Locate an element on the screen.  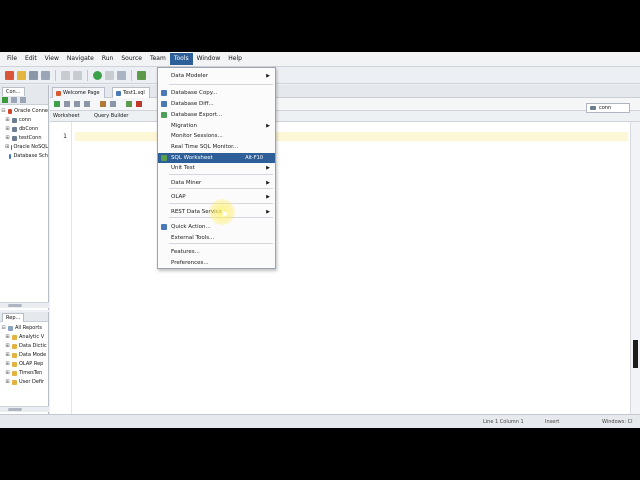
run-icon is located at coordinates (97, 75).